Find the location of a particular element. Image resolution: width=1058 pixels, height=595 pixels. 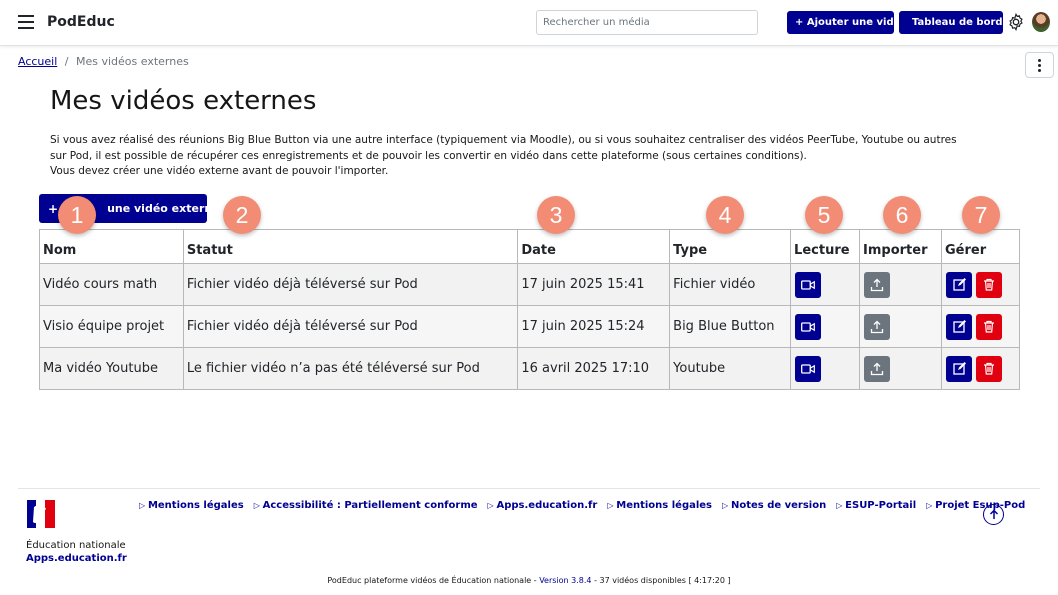

footer-link-mentions: Mentions légales is located at coordinates (191, 505).